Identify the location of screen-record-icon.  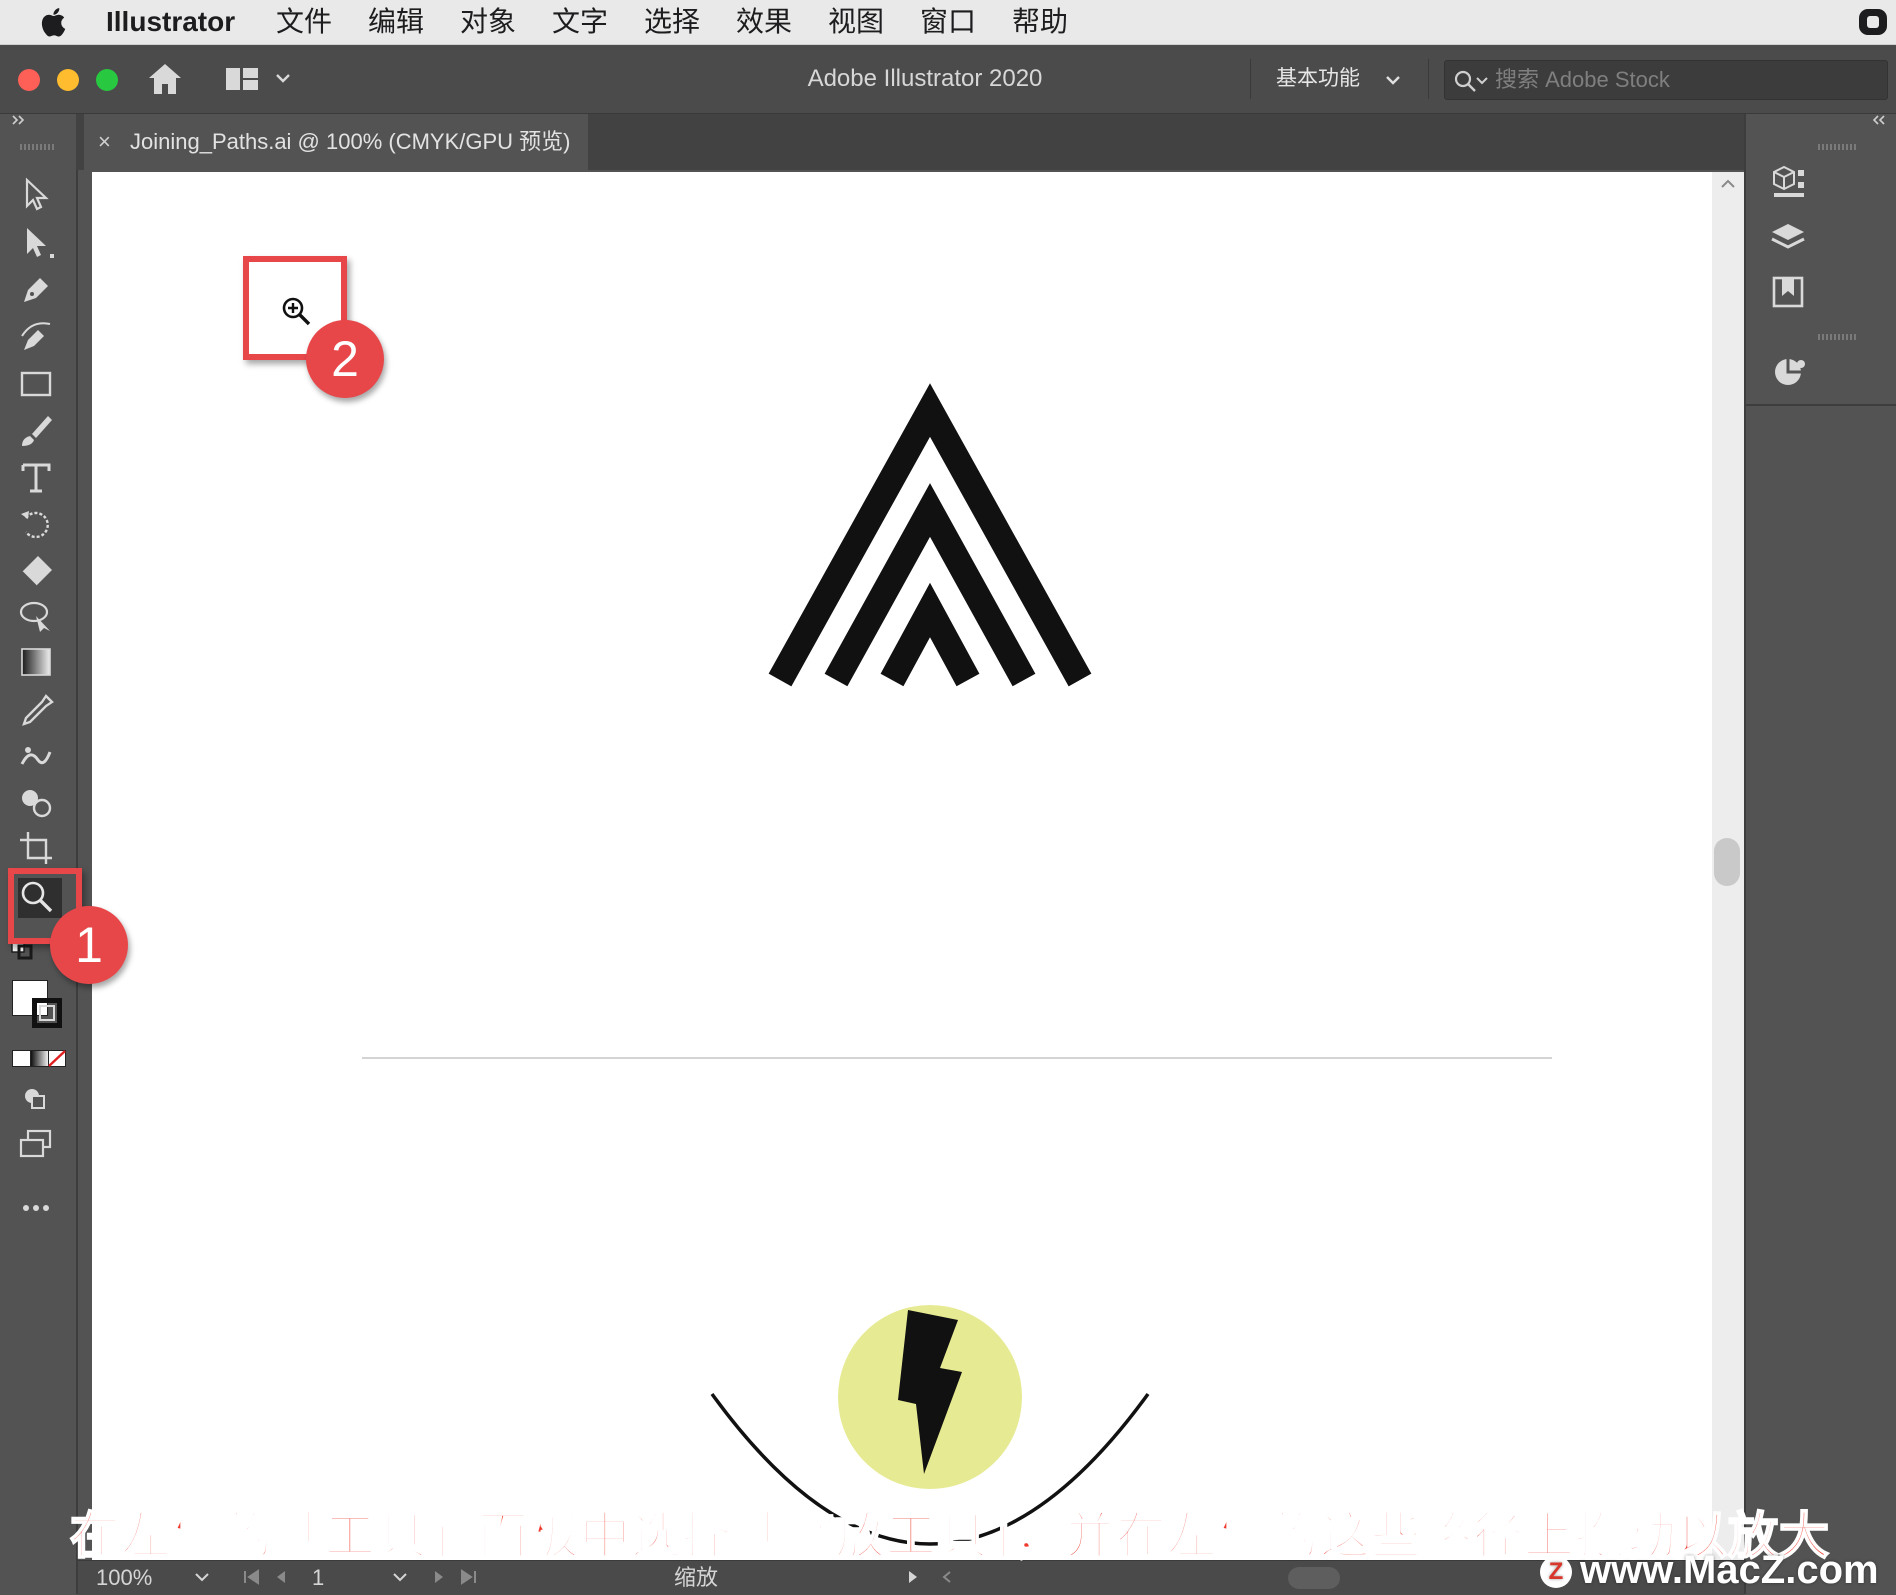
(1873, 22).